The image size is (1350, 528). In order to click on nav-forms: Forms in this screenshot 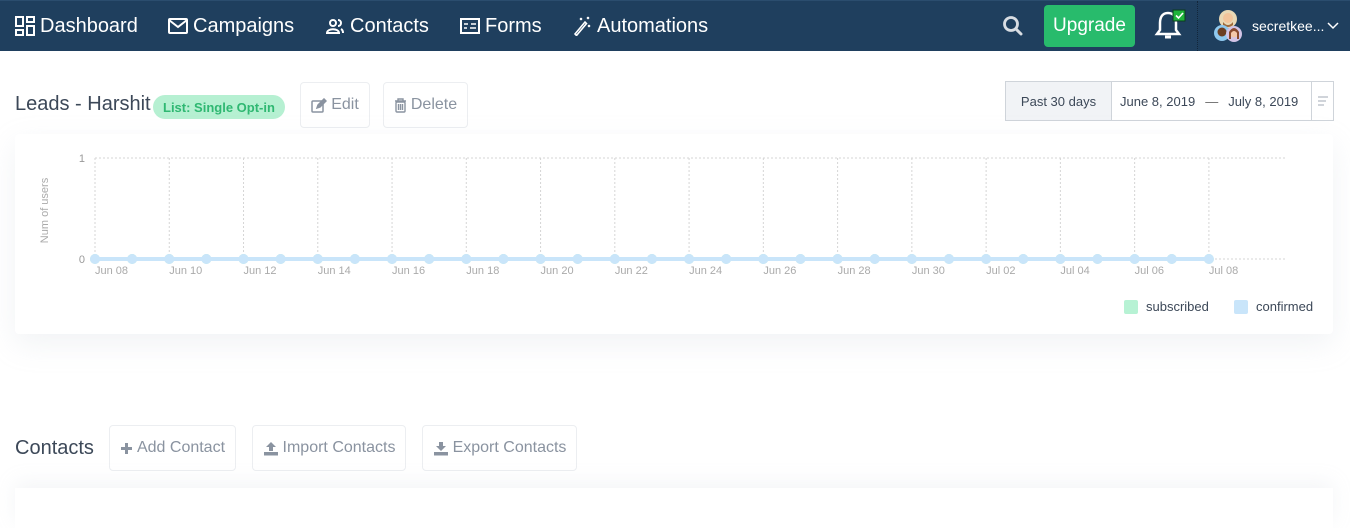, I will do `click(500, 26)`.